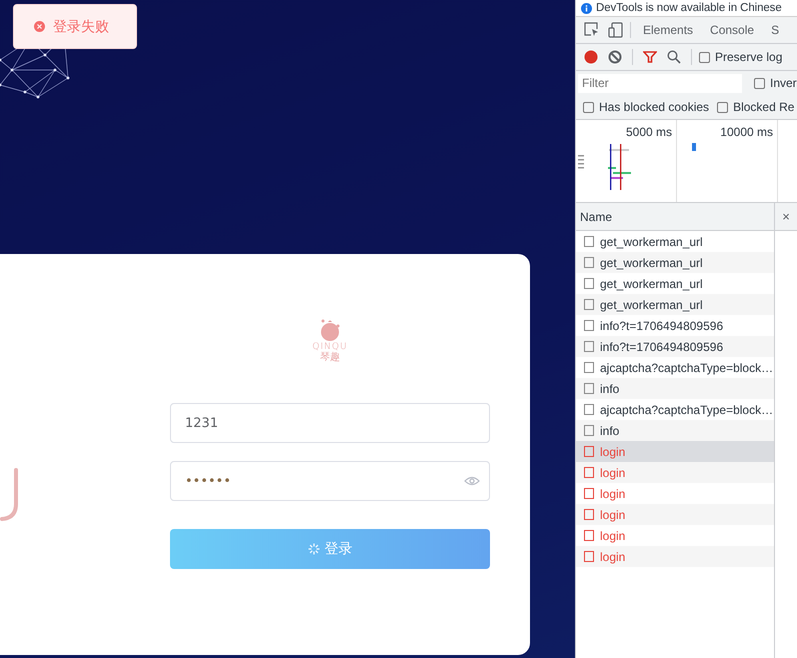  I want to click on column-header: Name, so click(675, 217).